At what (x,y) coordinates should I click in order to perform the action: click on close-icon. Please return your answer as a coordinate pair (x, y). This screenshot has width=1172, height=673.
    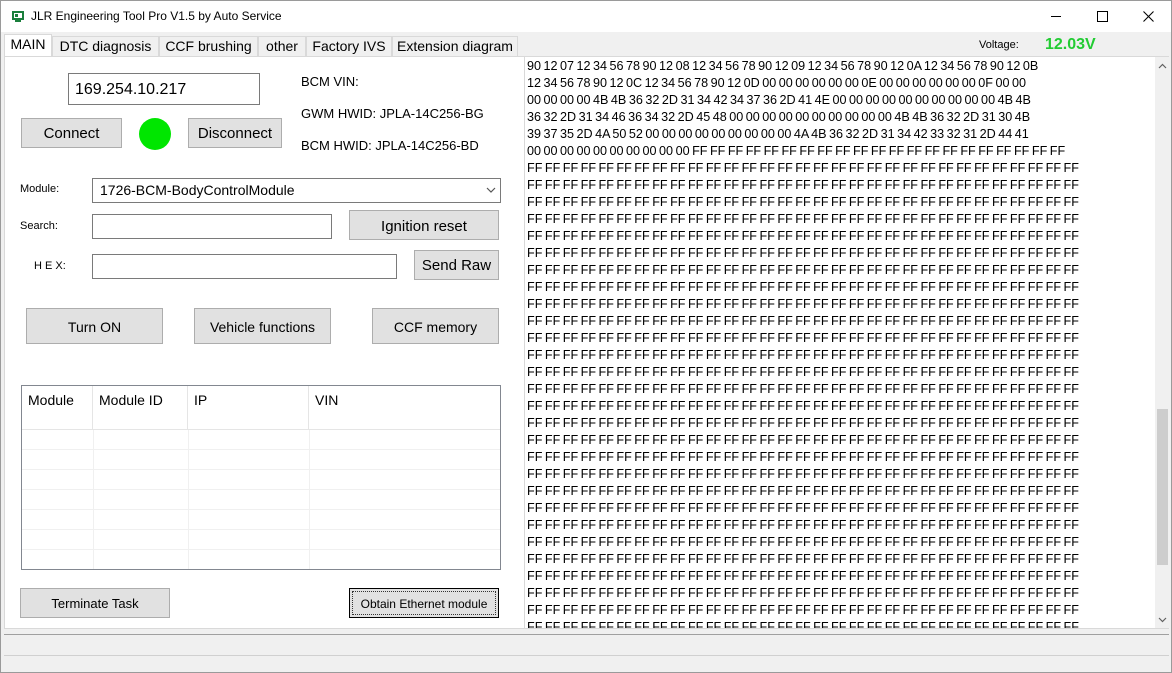
    Looking at the image, I should click on (1148, 16).